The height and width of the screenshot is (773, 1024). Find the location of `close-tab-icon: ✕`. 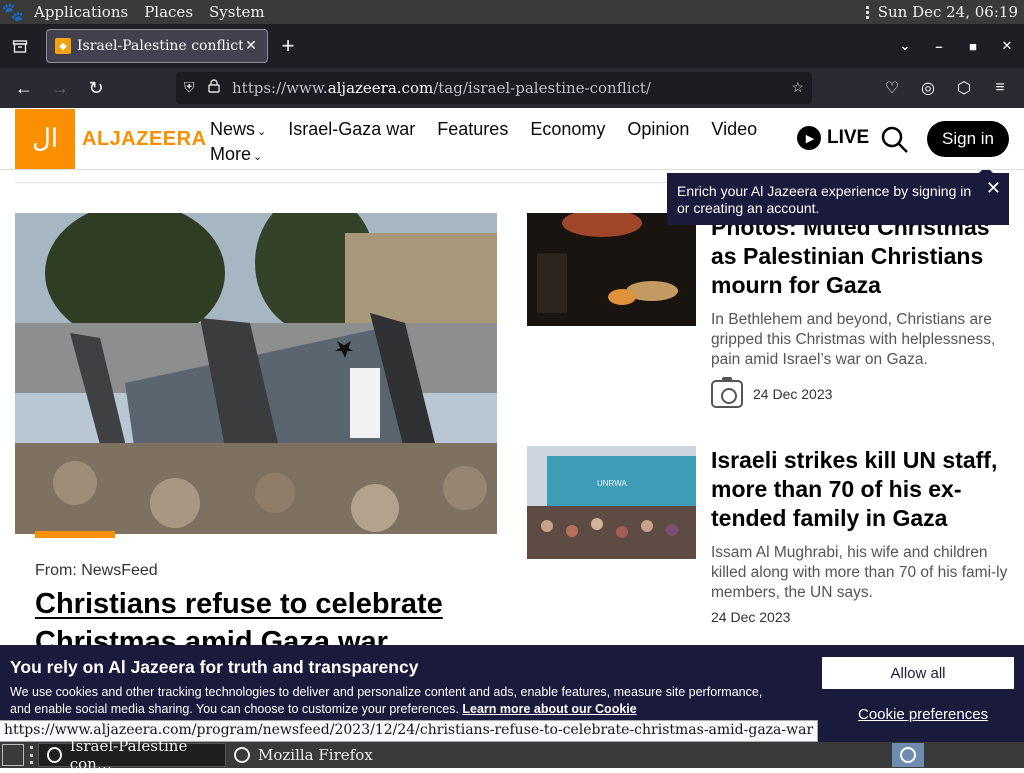

close-tab-icon: ✕ is located at coordinates (251, 46).